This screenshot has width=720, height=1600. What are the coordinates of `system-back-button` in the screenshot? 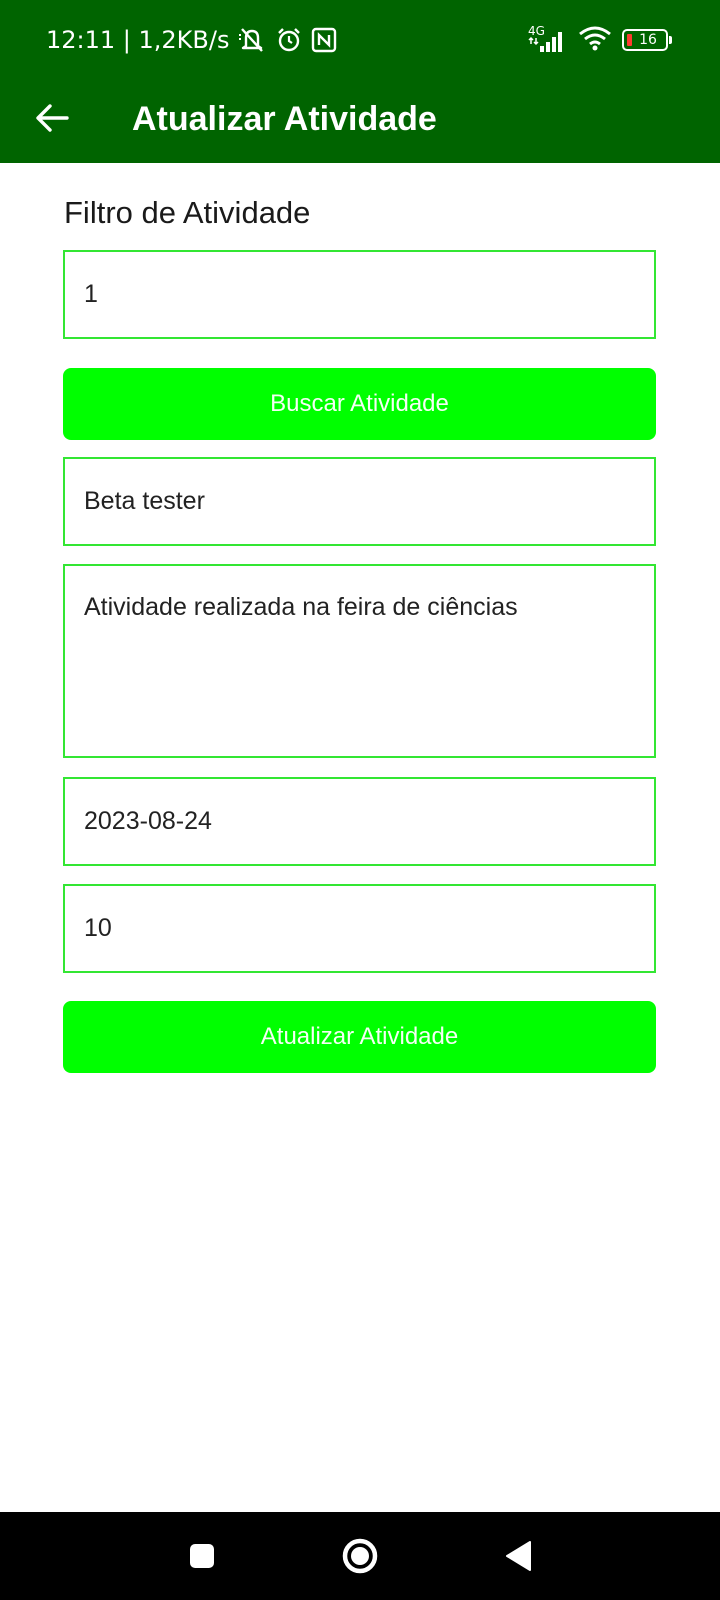 It's located at (518, 1556).